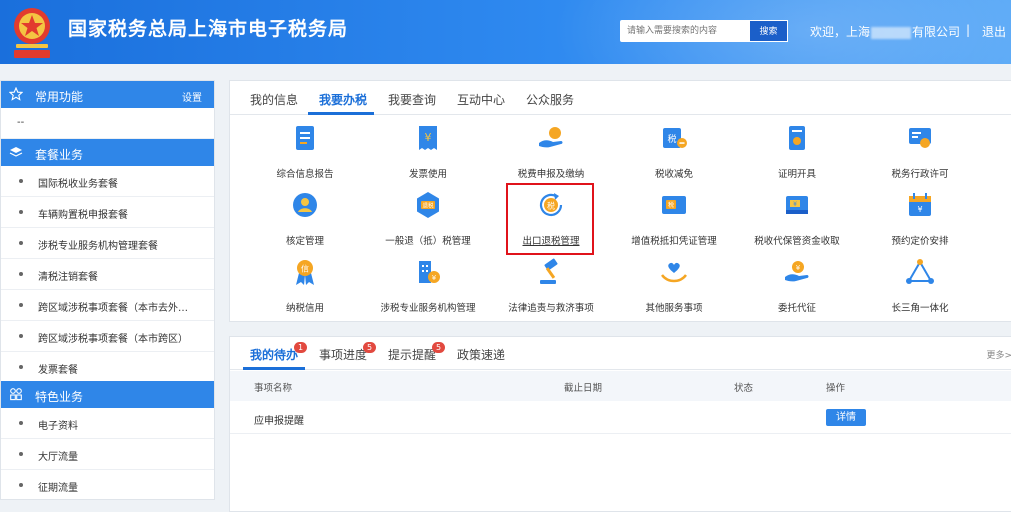 This screenshot has width=1011, height=512. What do you see at coordinates (551, 156) in the screenshot?
I see `service-declare-pay: 税费申报及缴纳` at bounding box center [551, 156].